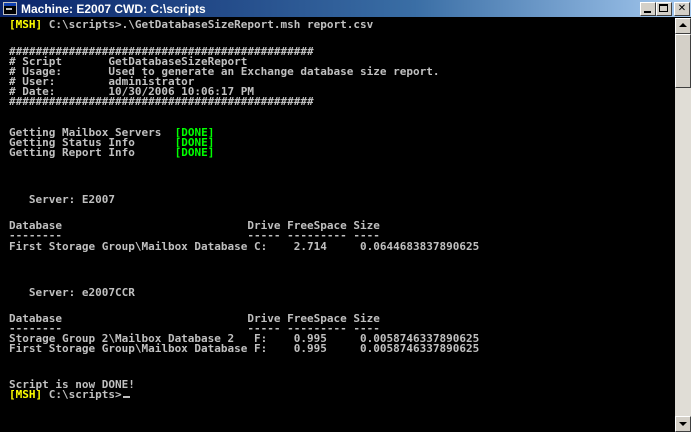 The width and height of the screenshot is (691, 432). Describe the element at coordinates (126, 397) in the screenshot. I see `text-cursor` at that location.